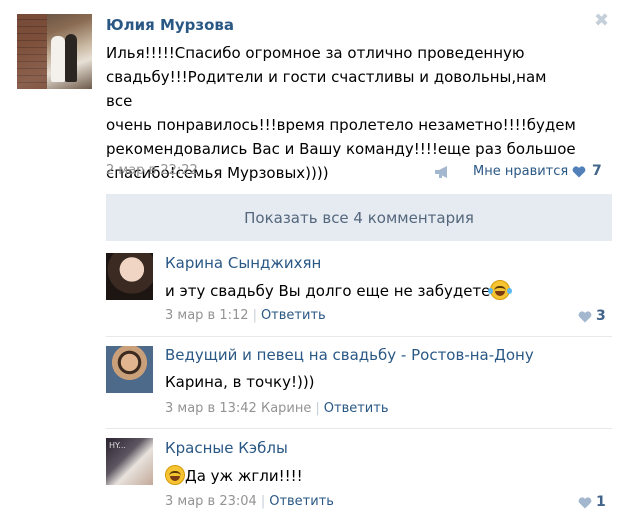 This screenshot has height=521, width=619. Describe the element at coordinates (601, 502) in the screenshot. I see `comment-like-count: 1` at that location.